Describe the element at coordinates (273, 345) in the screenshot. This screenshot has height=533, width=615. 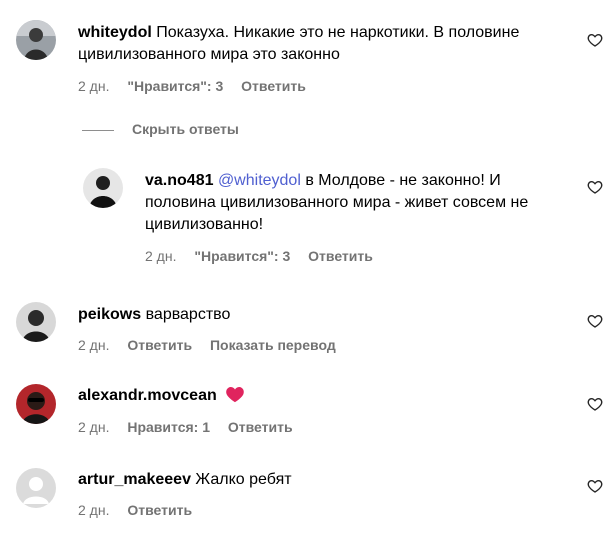
I see `show-translation-button: Показать перевод` at that location.